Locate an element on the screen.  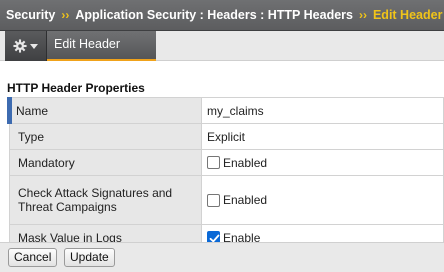
cancel-button: Cancel is located at coordinates (33, 257).